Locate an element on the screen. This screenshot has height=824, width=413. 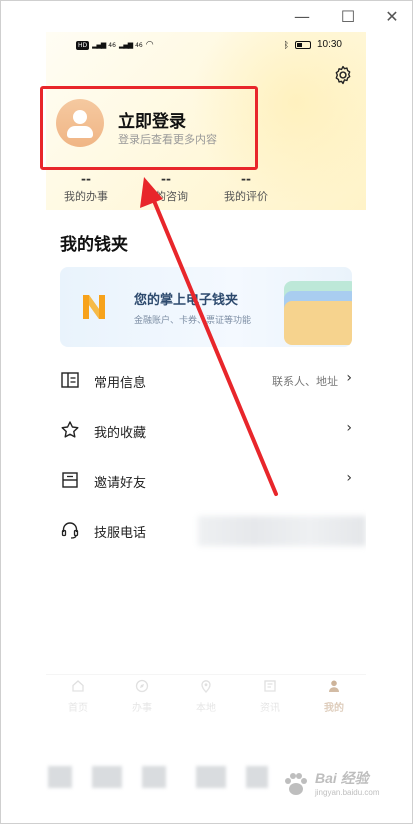
menu-item-label: 邀请好友 is located at coordinates (120, 483).